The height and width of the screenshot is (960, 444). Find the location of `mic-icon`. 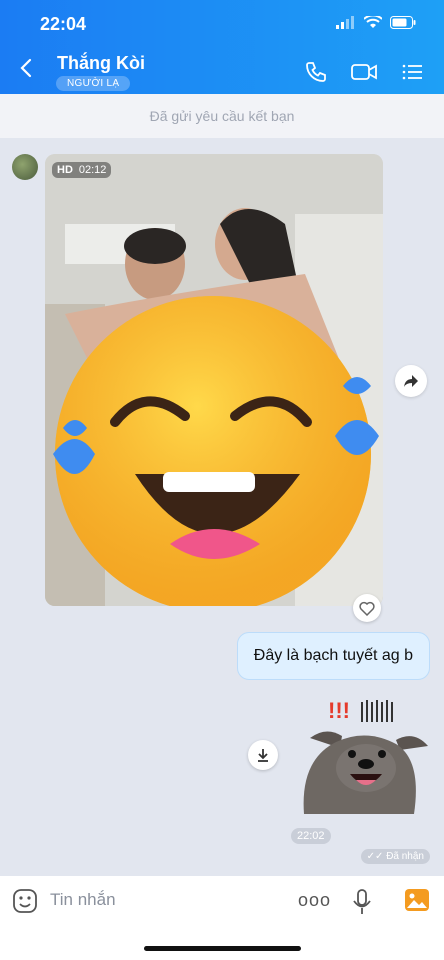

mic-icon is located at coordinates (362, 901).